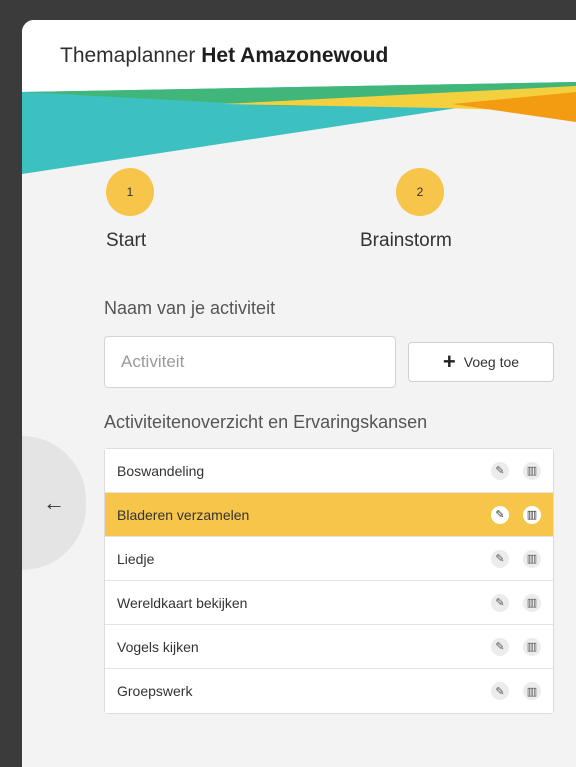 The height and width of the screenshot is (767, 576). Describe the element at coordinates (136, 558) in the screenshot. I see `activity-label: Liedje` at that location.